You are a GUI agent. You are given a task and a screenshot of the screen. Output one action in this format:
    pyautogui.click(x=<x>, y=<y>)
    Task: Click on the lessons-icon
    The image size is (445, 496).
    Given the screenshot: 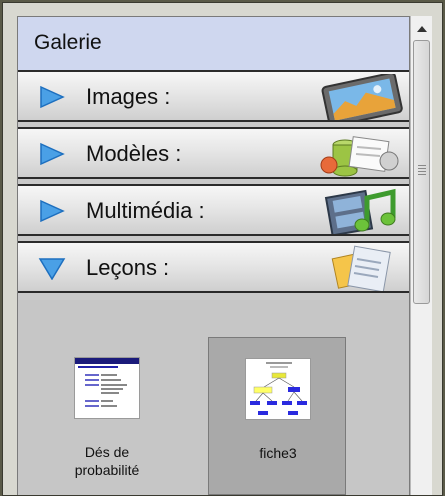 What is the action you would take?
    pyautogui.click(x=361, y=268)
    